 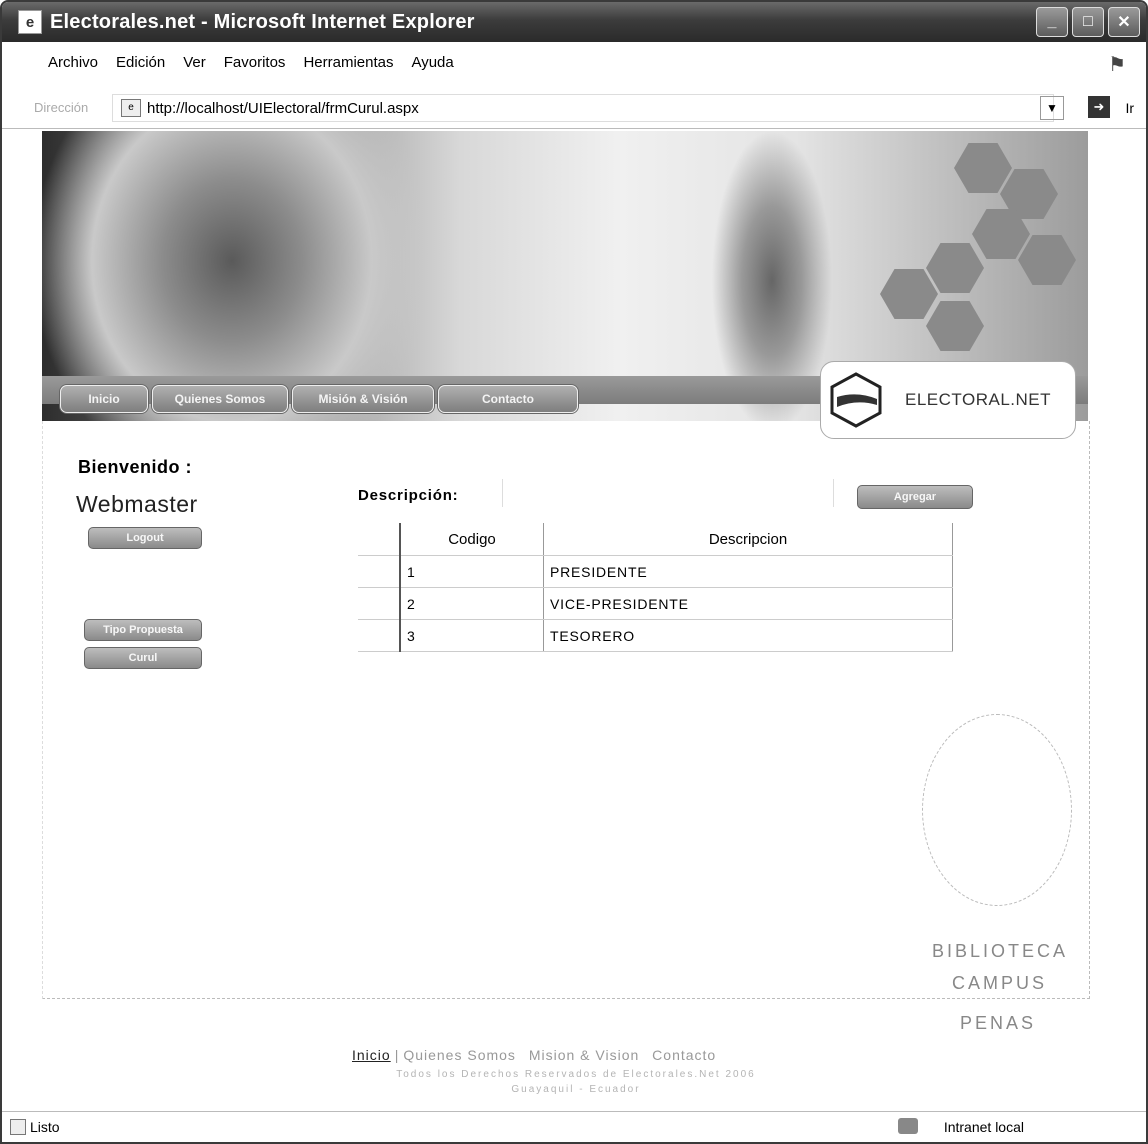 I want to click on table-row: 1 PRESIDENTE, so click(x=655, y=571).